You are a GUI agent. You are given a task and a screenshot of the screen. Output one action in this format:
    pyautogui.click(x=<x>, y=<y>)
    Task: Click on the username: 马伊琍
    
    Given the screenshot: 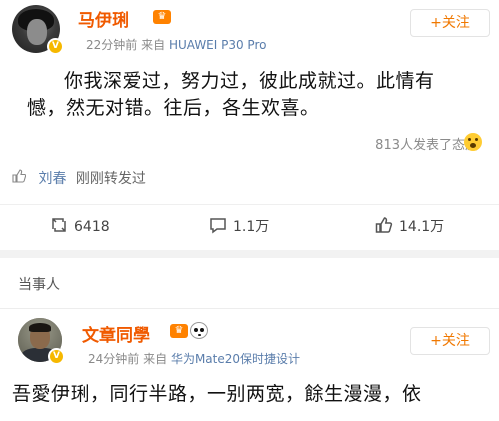 What is the action you would take?
    pyautogui.click(x=103, y=18)
    